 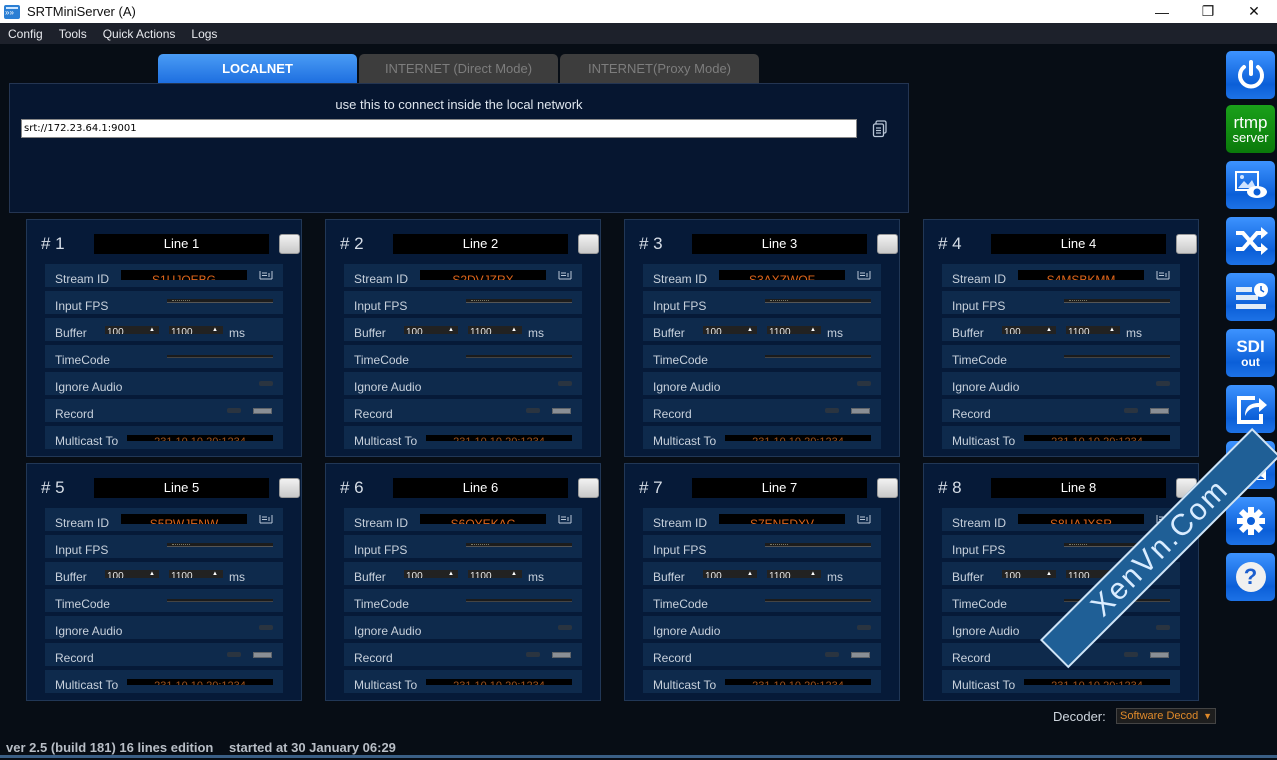 I want to click on shuffle-button, so click(x=1250, y=241).